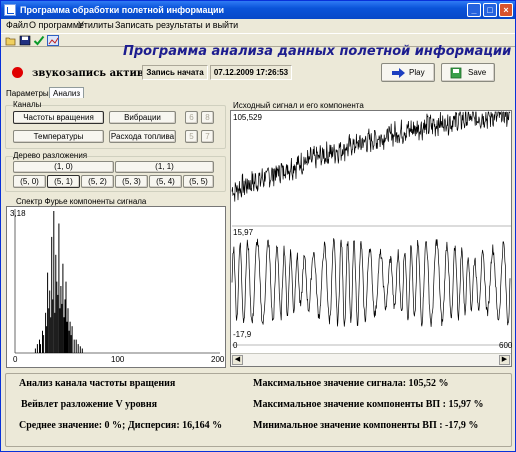  I want to click on tab-analysis: Анализ, so click(67, 92).